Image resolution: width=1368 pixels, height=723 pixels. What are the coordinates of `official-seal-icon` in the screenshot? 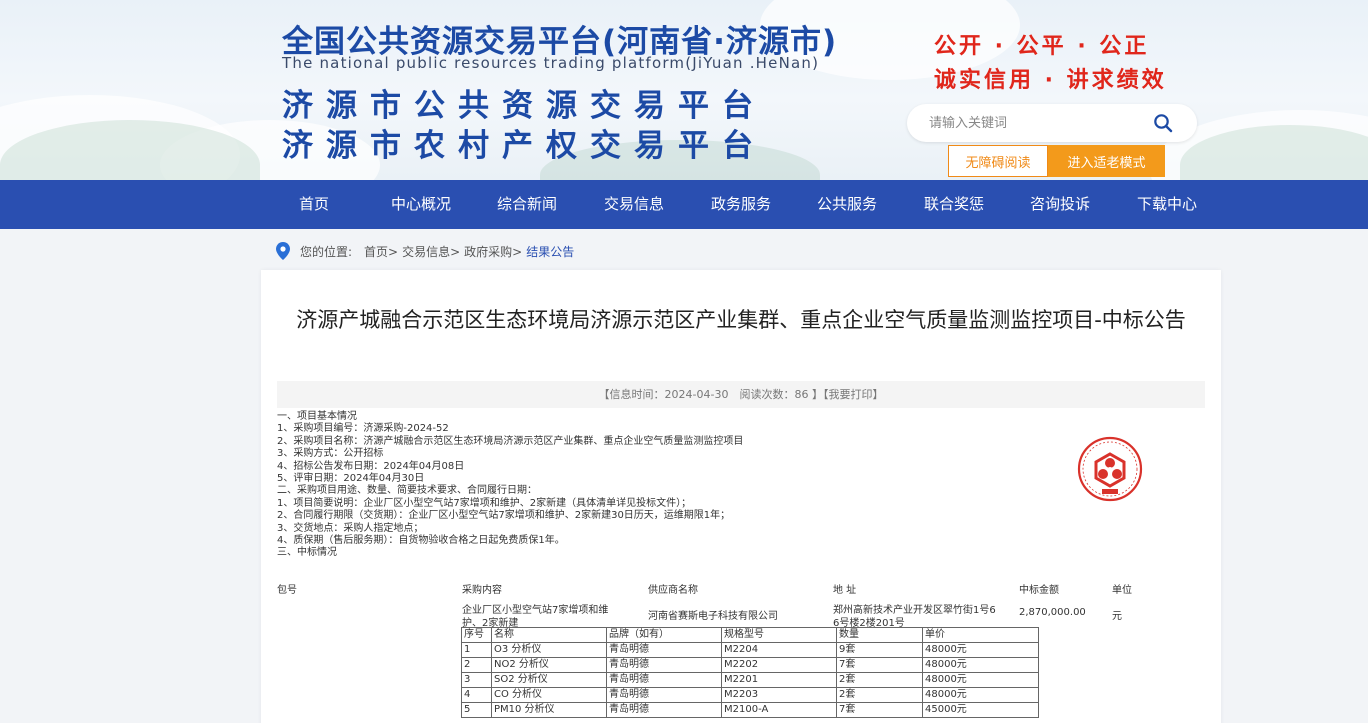 It's located at (1110, 469).